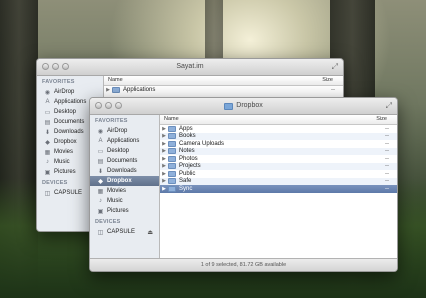 The image size is (426, 298). Describe the element at coordinates (186, 188) in the screenshot. I see `item-name: Sync` at that location.